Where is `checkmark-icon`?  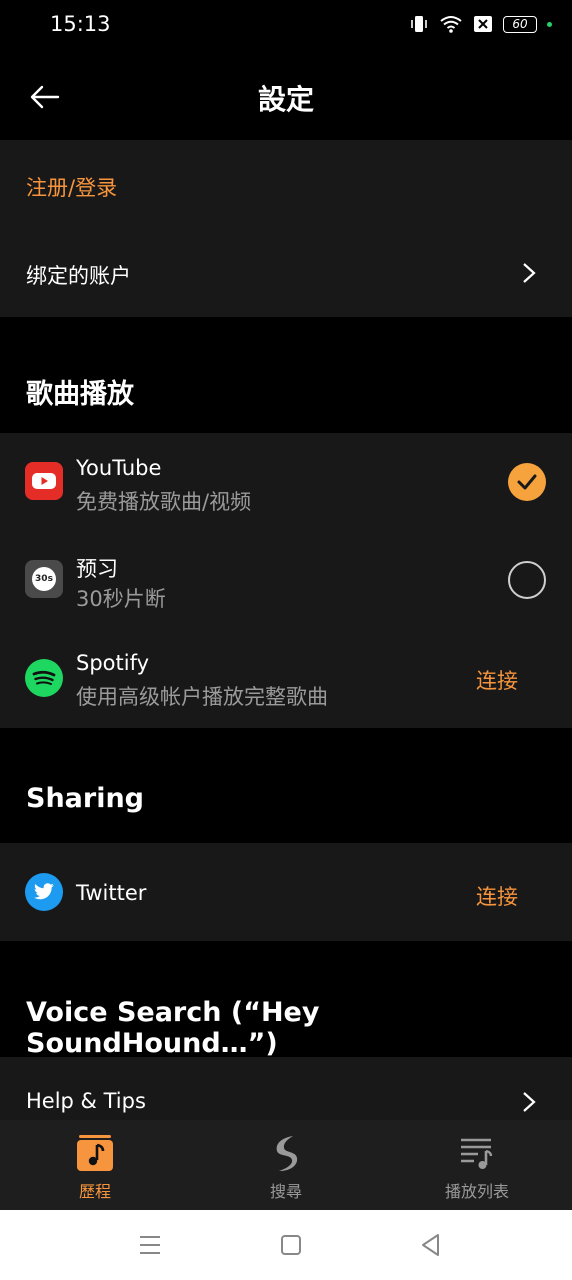 checkmark-icon is located at coordinates (527, 482).